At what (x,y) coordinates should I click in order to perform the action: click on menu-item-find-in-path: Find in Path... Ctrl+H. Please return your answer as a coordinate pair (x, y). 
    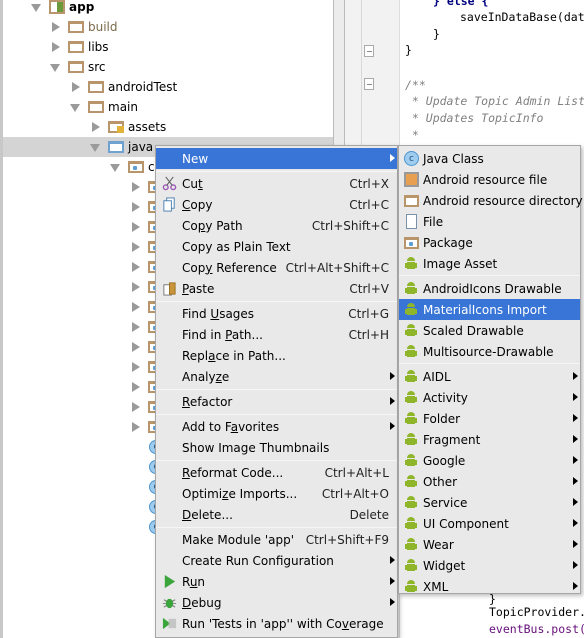
    Looking at the image, I should click on (276, 334).